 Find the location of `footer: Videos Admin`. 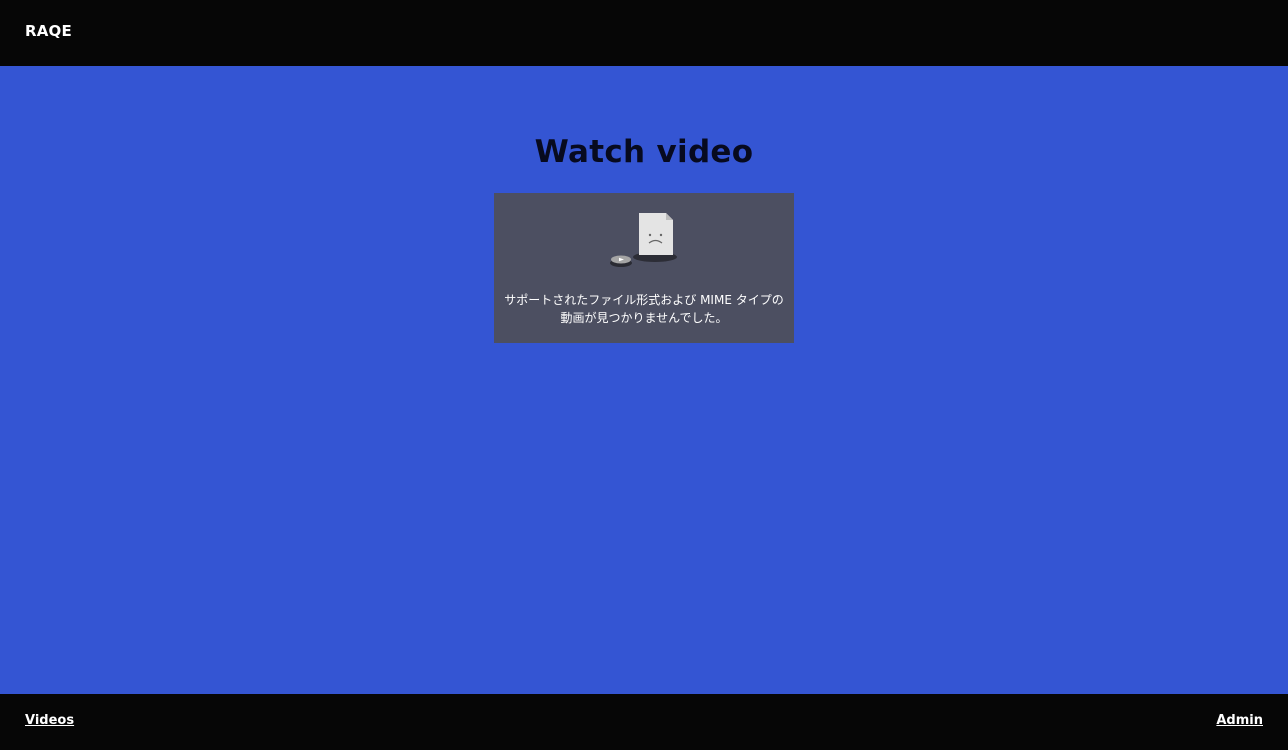

footer: Videos Admin is located at coordinates (644, 722).